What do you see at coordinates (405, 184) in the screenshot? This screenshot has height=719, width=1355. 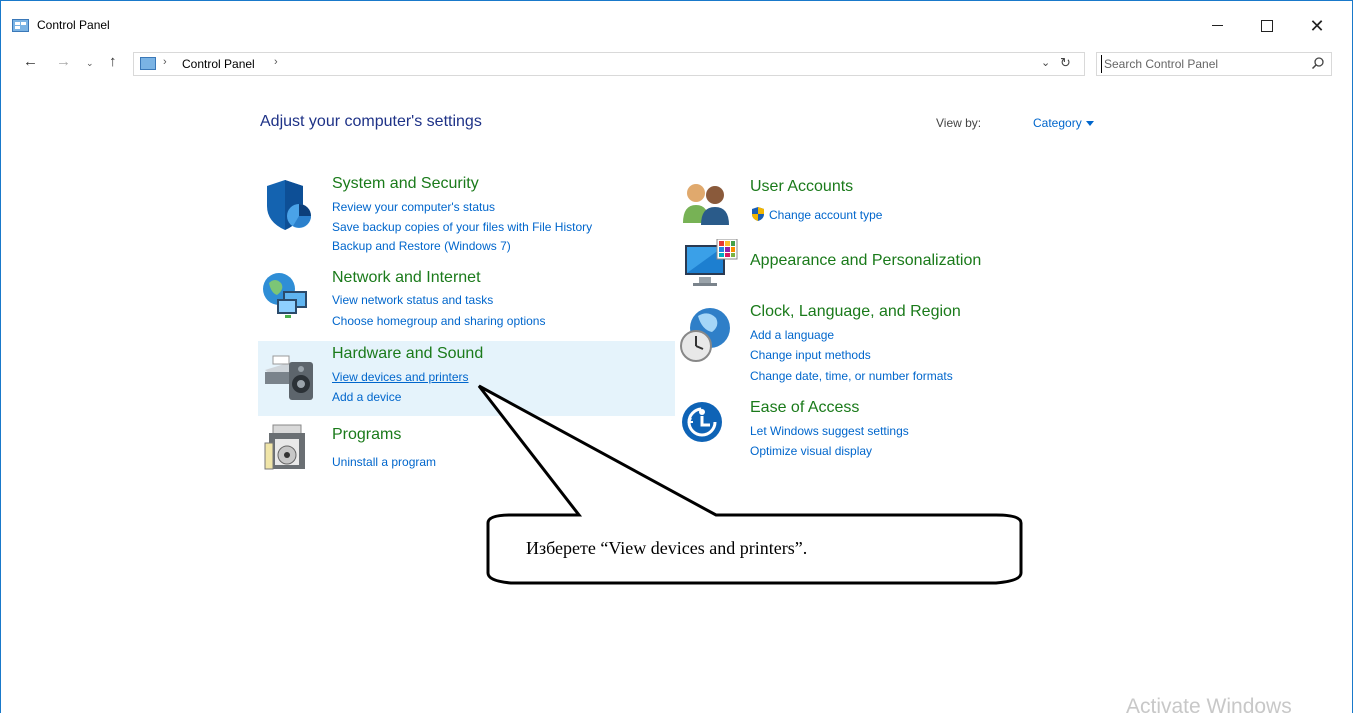 I see `category-system-and-security: System and Security` at bounding box center [405, 184].